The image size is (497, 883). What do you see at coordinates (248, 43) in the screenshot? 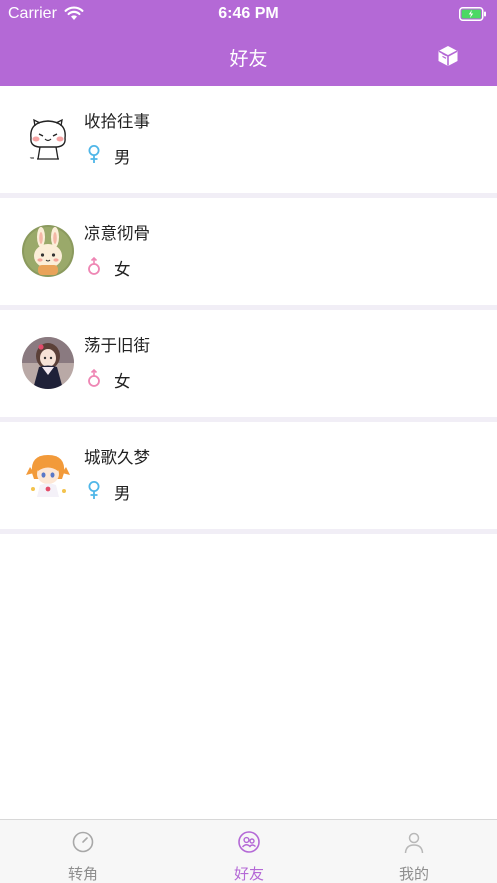
I see `top-bar: Carrier 6:46 PM 好友` at bounding box center [248, 43].